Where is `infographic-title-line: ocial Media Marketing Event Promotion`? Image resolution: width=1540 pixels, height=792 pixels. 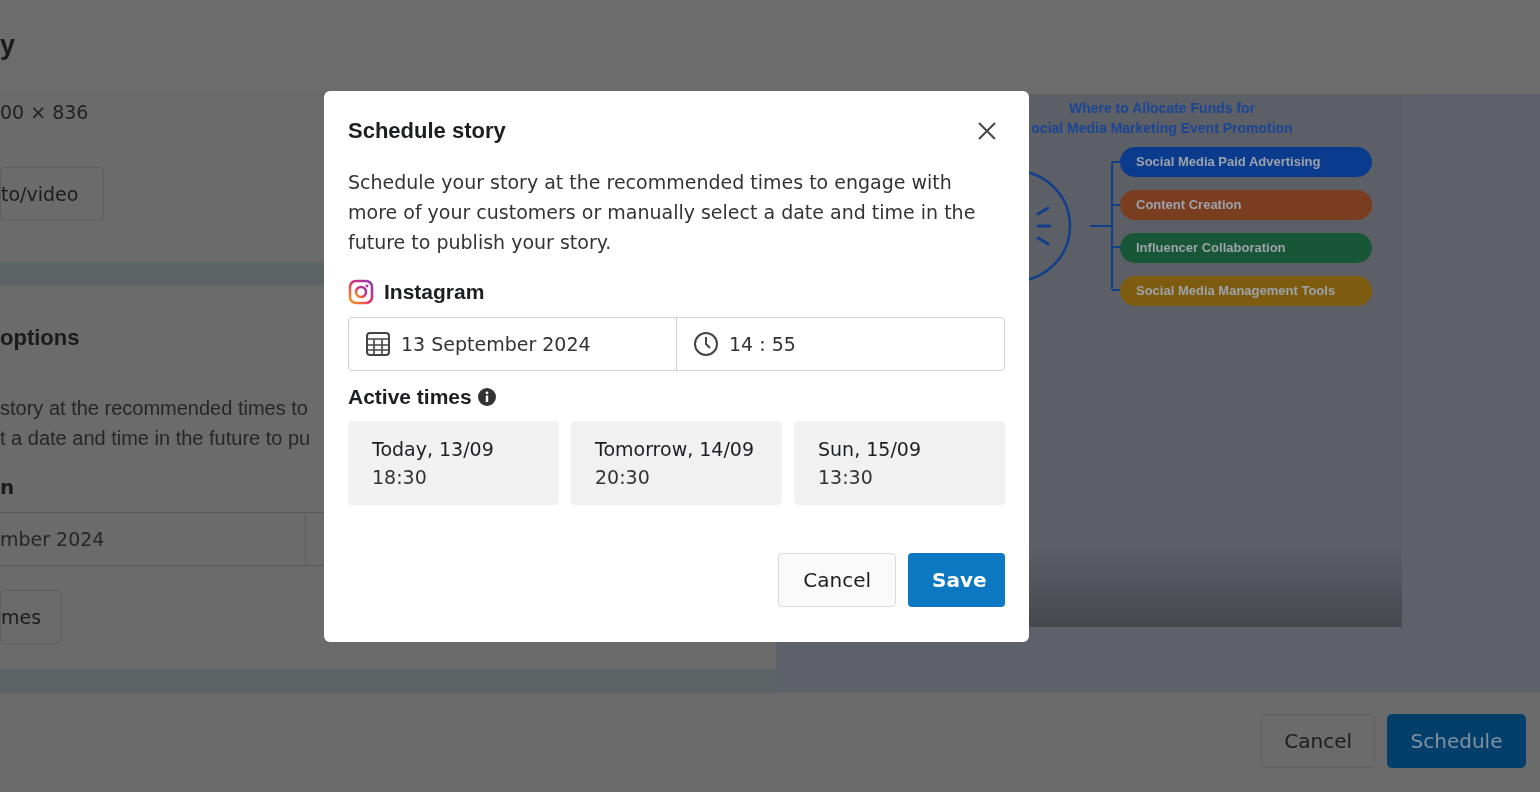
infographic-title-line: ocial Media Marketing Event Promotion is located at coordinates (1162, 128).